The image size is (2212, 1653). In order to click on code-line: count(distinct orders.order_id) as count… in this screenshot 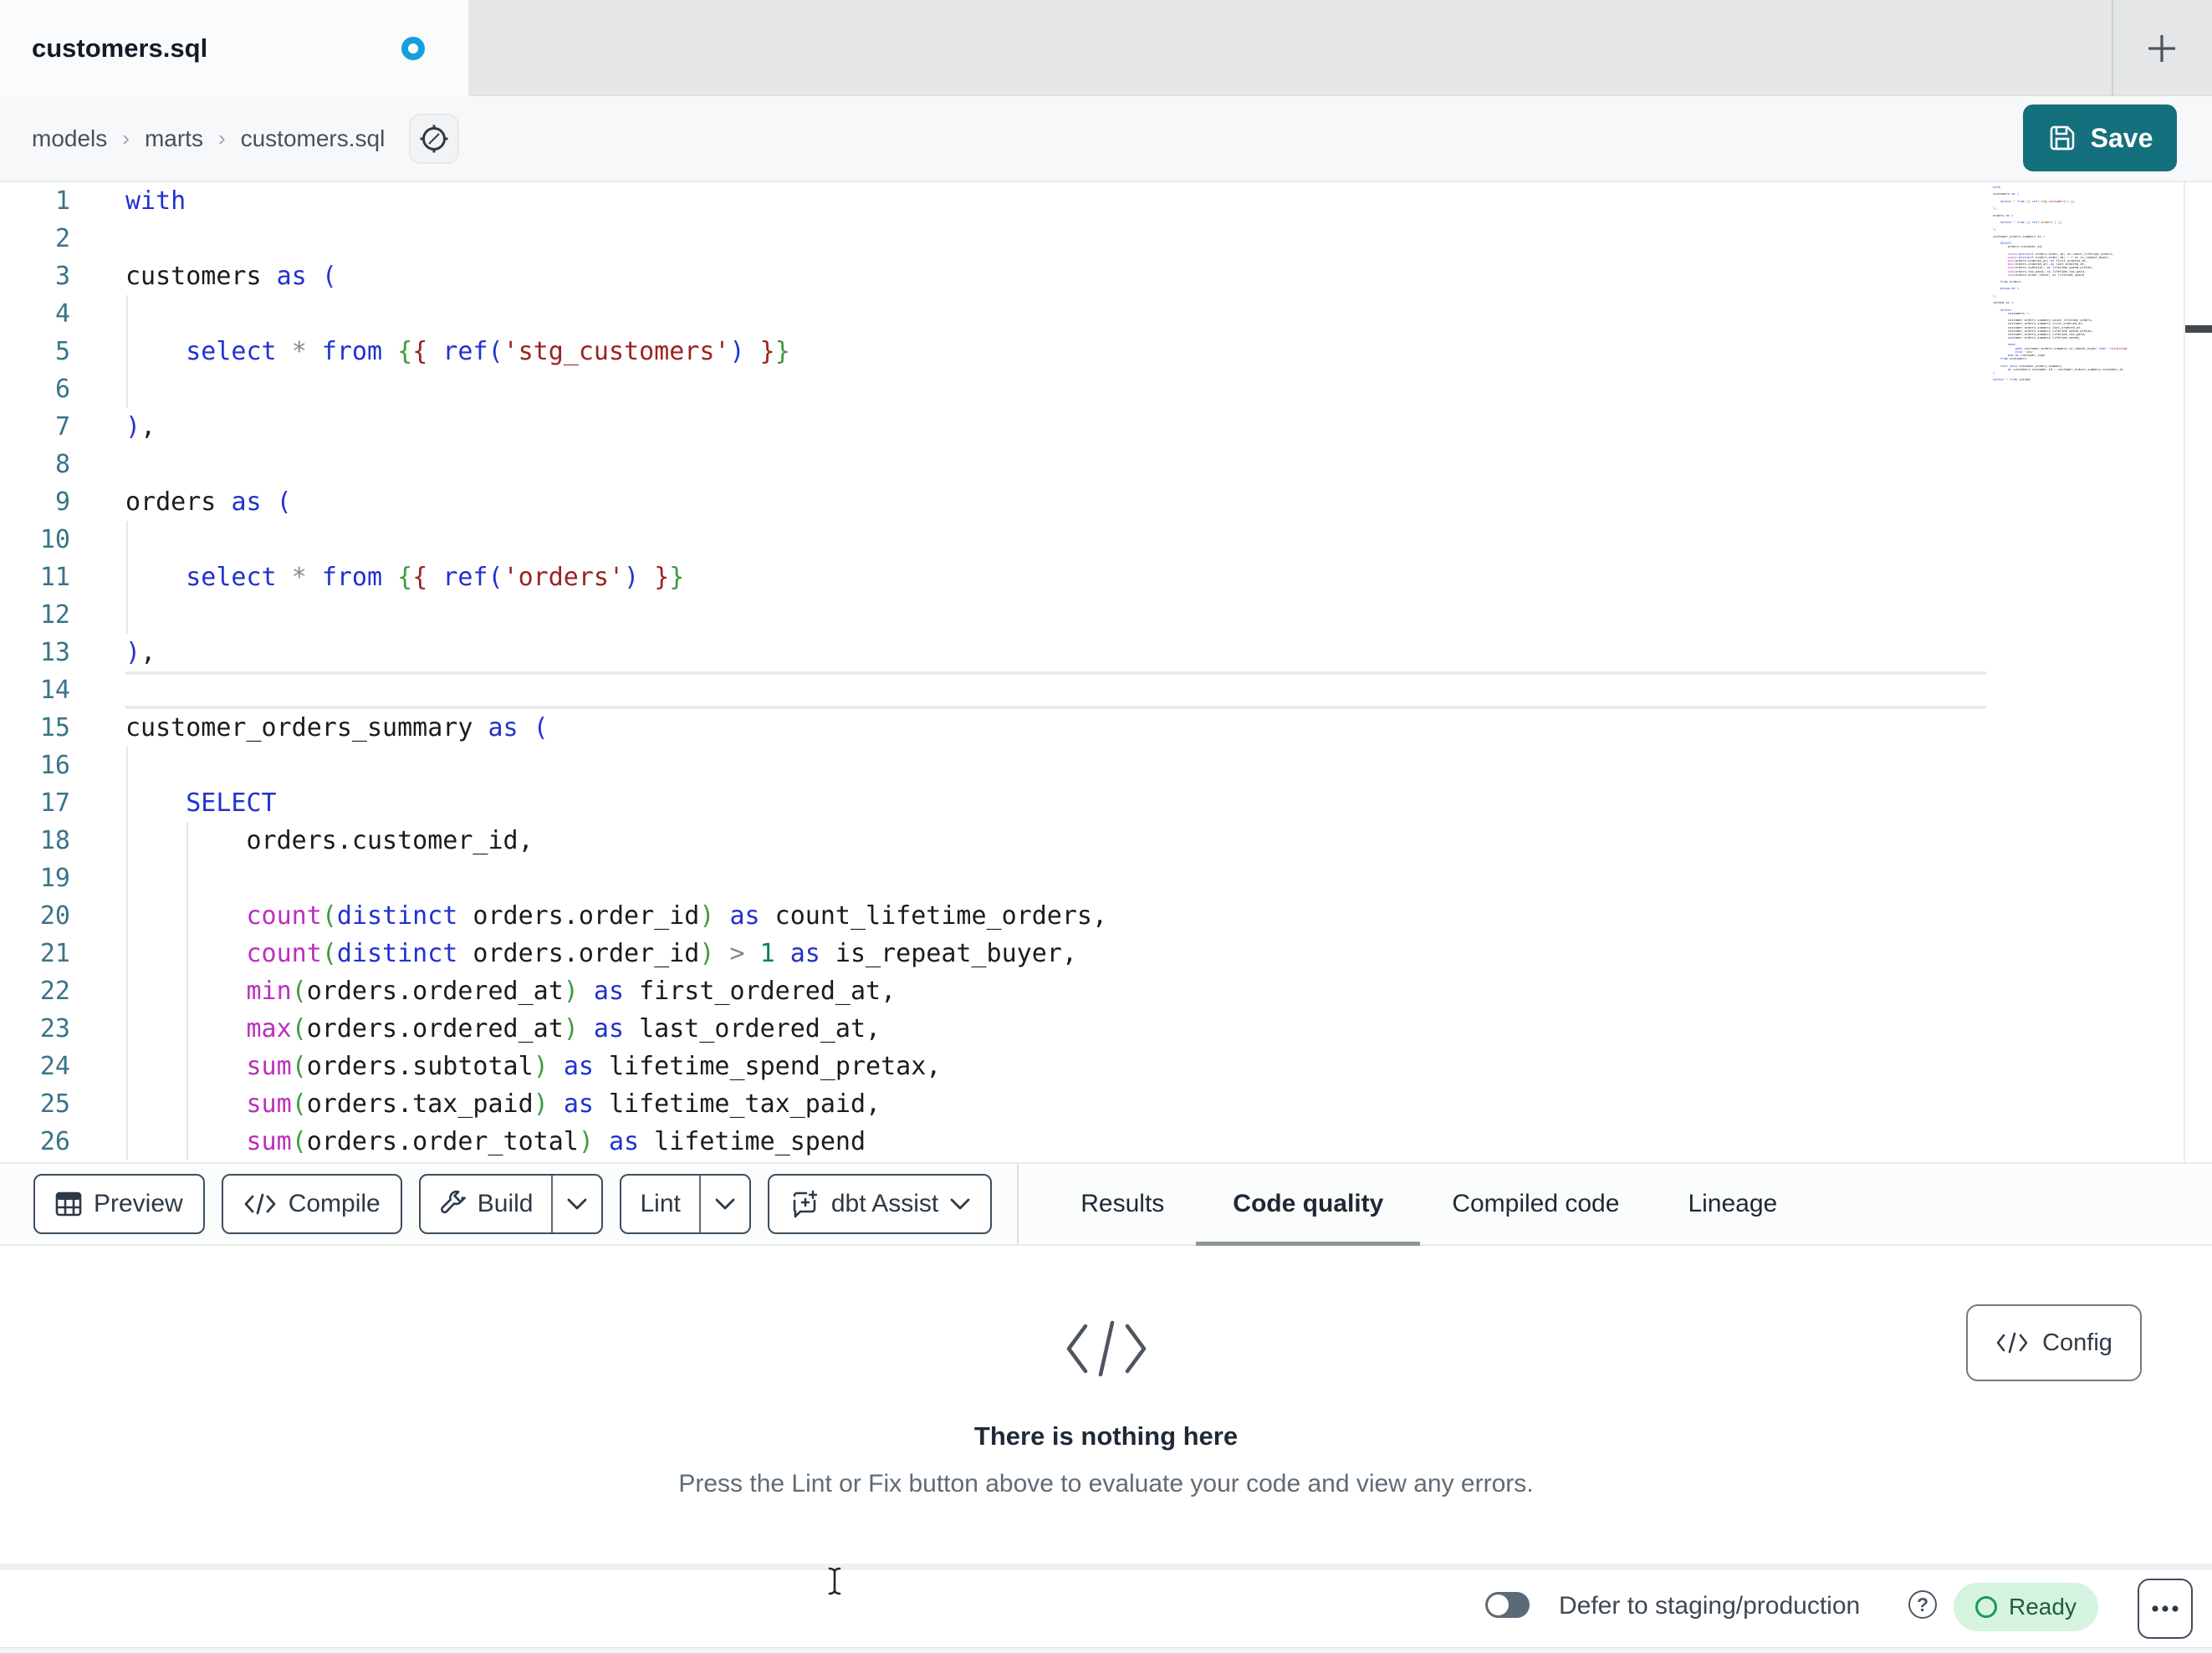, I will do `click(1055, 916)`.